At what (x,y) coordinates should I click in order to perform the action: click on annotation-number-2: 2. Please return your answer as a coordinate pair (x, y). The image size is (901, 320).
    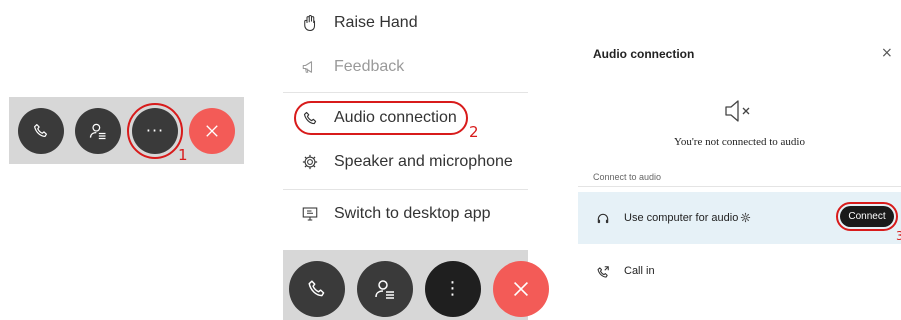
    Looking at the image, I should click on (474, 132).